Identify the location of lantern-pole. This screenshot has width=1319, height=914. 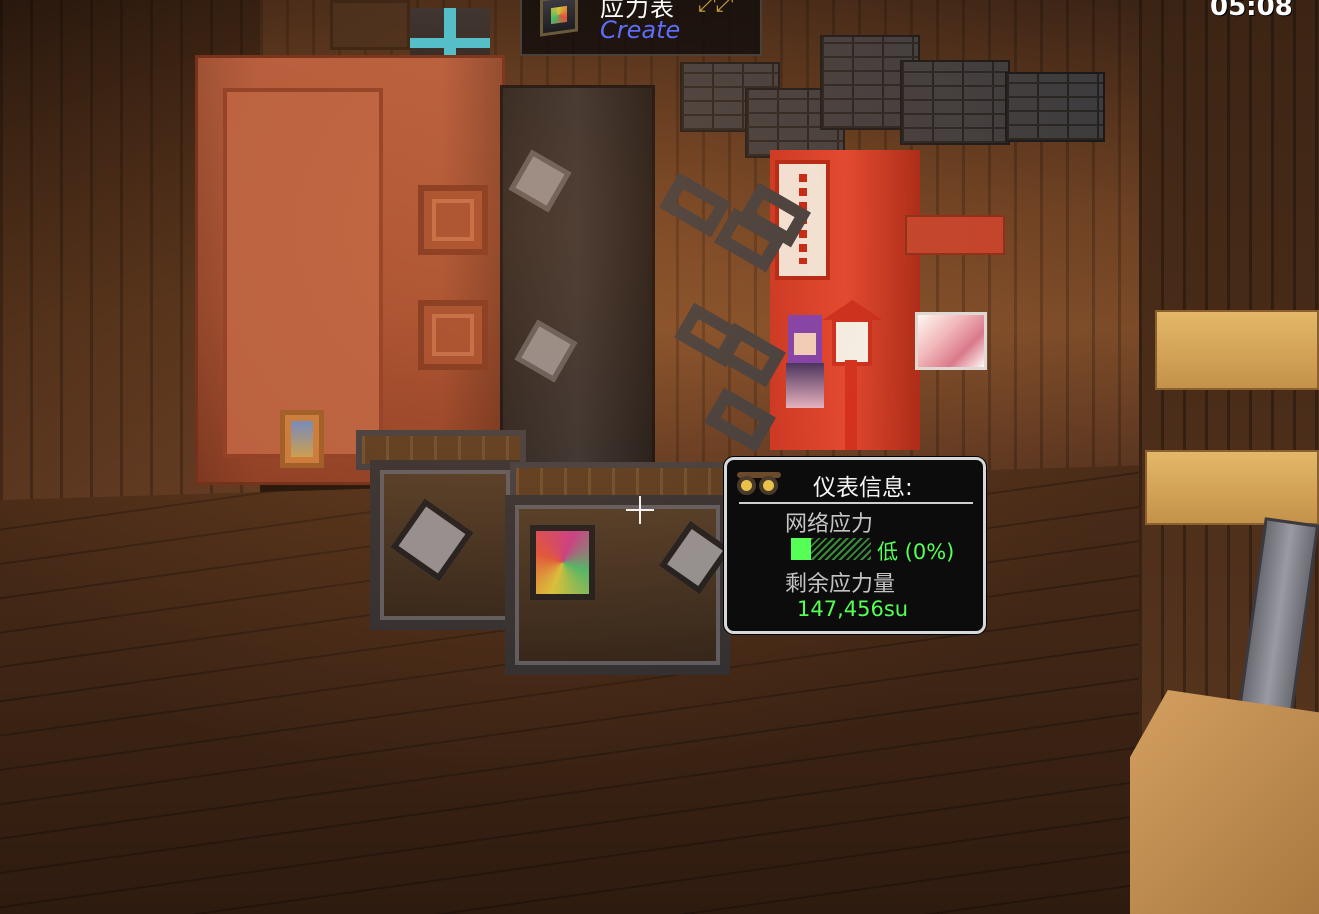
(851, 405).